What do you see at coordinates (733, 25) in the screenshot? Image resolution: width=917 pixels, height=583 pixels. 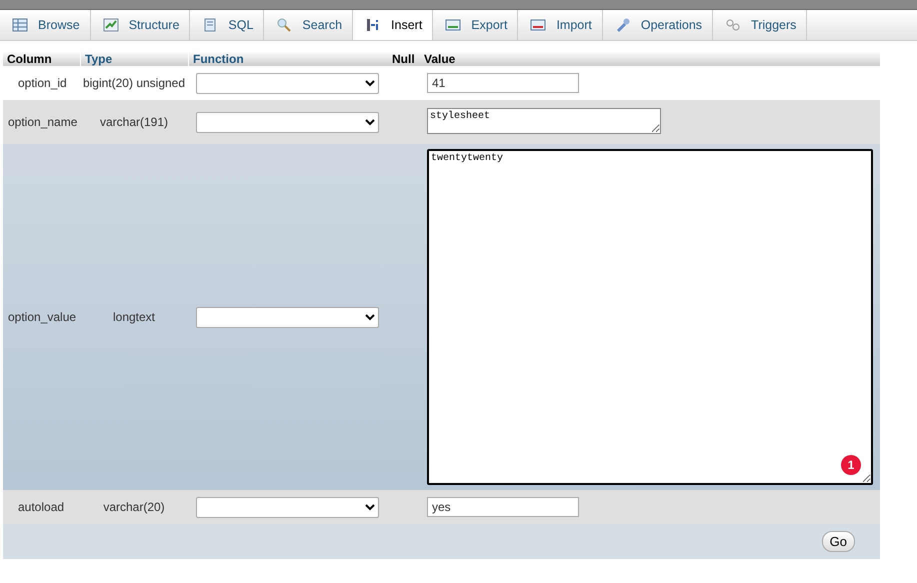 I see `gears-icon` at bounding box center [733, 25].